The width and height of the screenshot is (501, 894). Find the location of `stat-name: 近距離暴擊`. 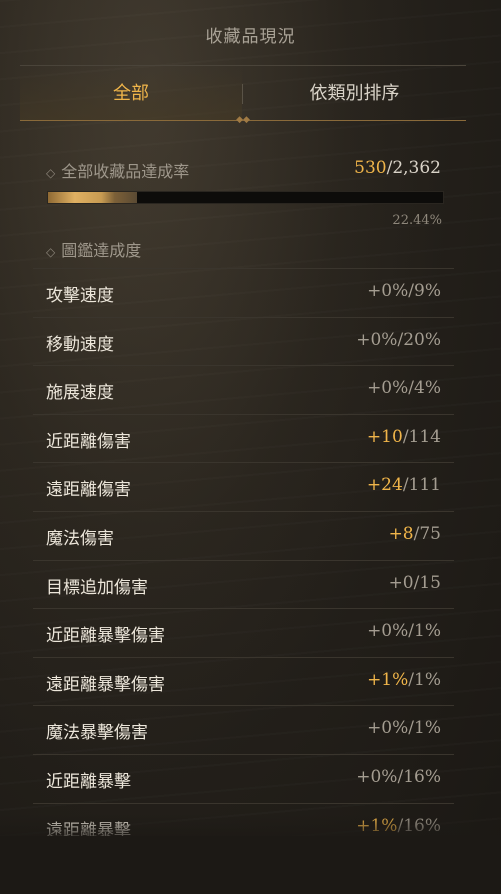

stat-name: 近距離暴擊 is located at coordinates (88, 781).